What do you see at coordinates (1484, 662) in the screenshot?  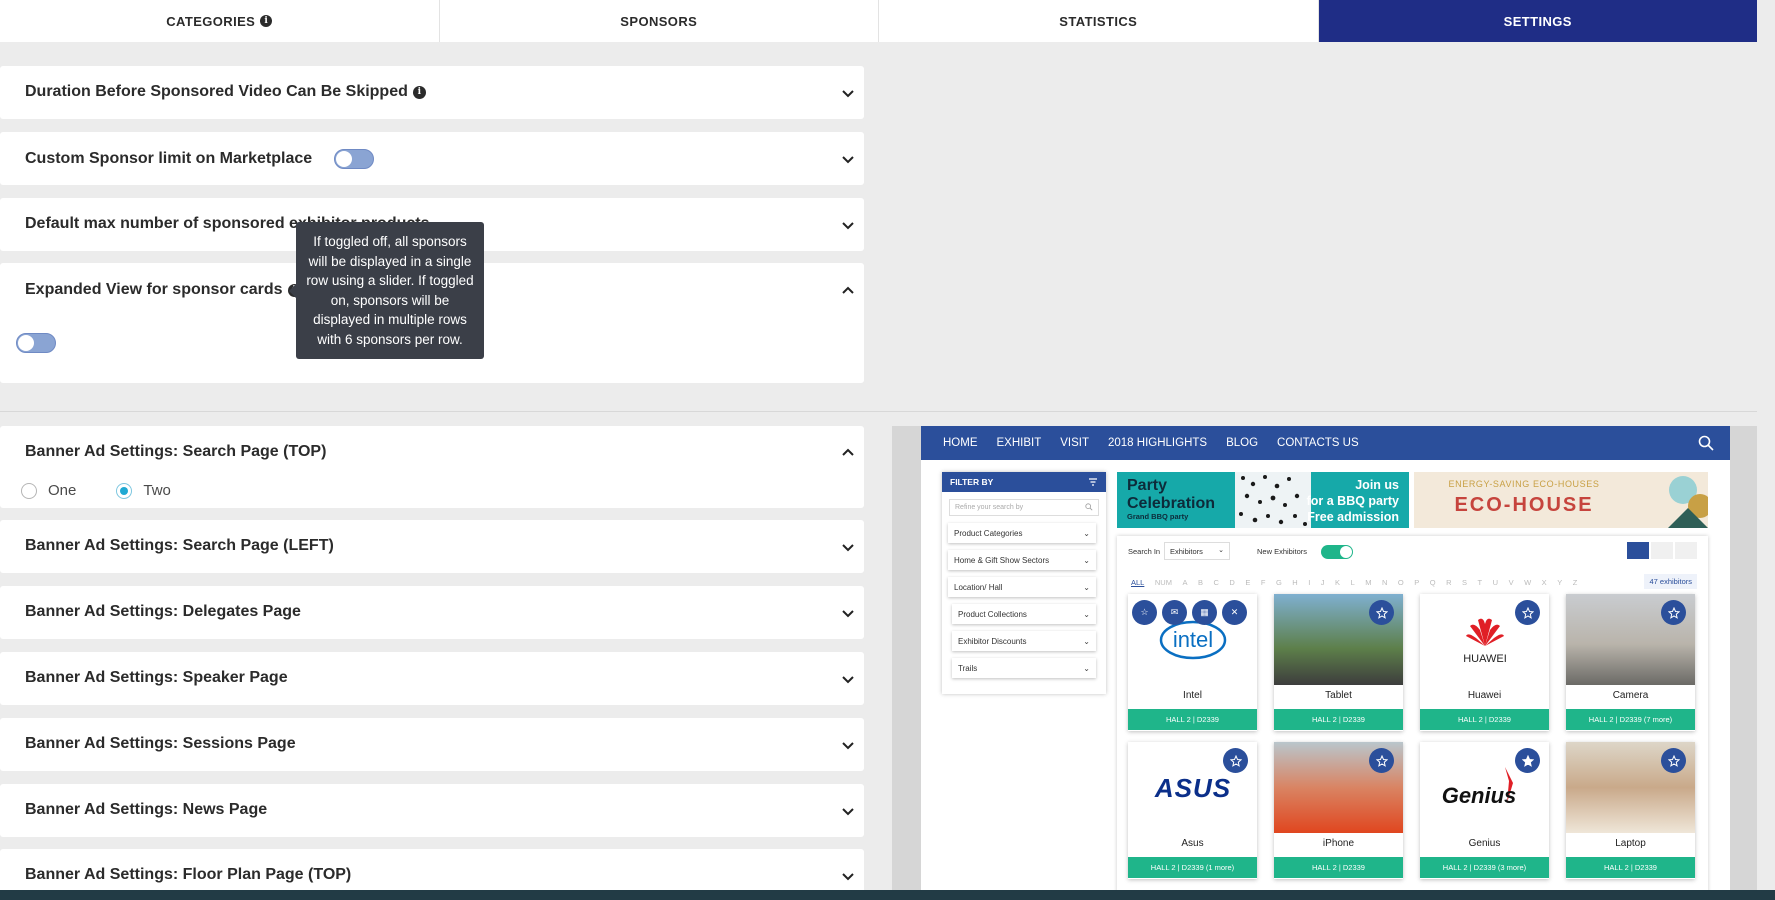 I see `product-card: HUAWEI Huawei HALL 2 | D2339` at bounding box center [1484, 662].